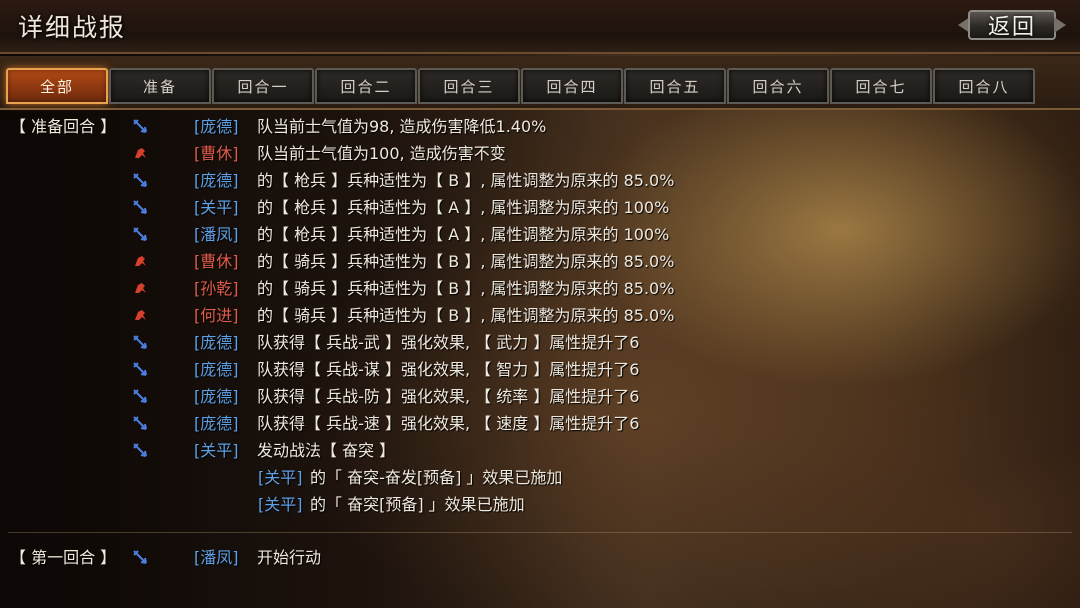  I want to click on log-row: [潘凤] 的【 枪兵 】兵种适性为【 A 】, 属性调整为原来的 100%, so click(540, 234).